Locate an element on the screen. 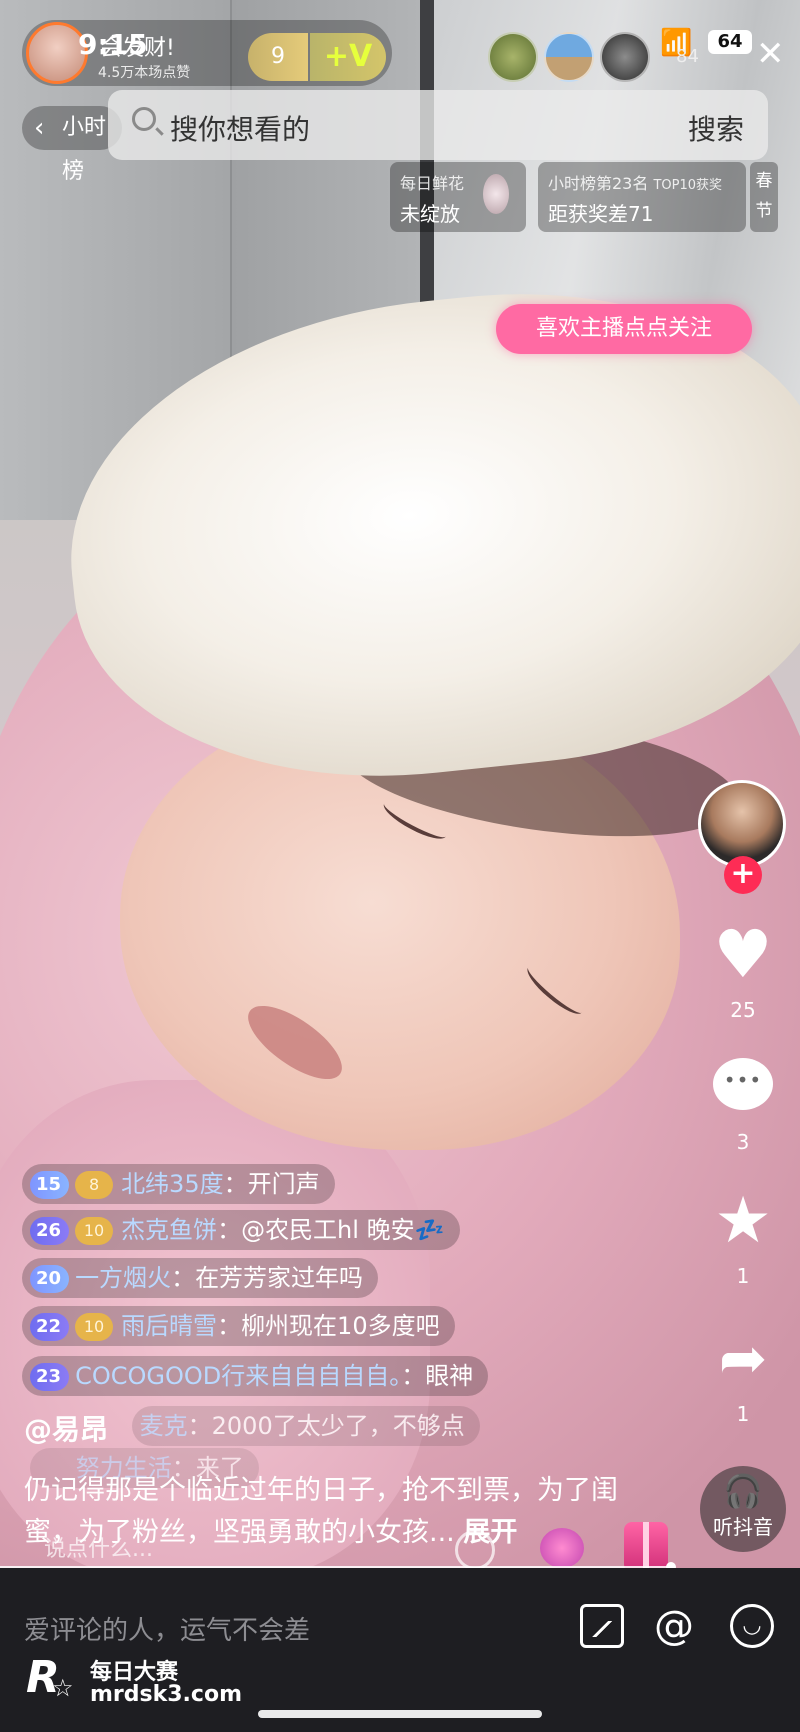 The image size is (800, 1732). chat-message: 20 一方烟火：在芳芳家过年吗 is located at coordinates (200, 1278).